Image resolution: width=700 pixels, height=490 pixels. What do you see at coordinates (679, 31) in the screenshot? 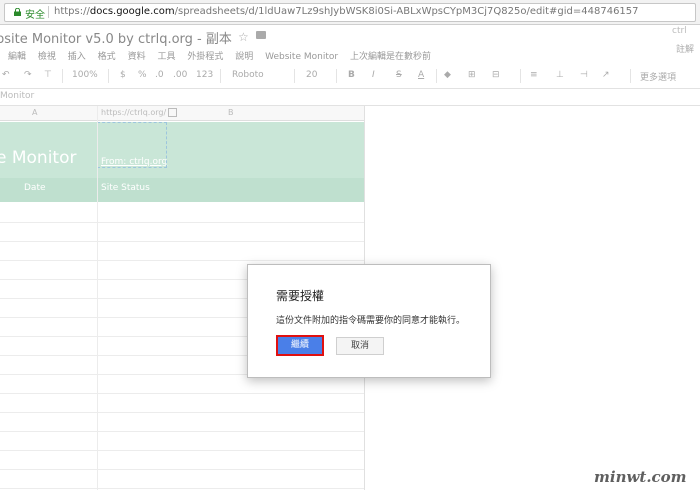
I see `account-hint: ctrl` at bounding box center [679, 31].